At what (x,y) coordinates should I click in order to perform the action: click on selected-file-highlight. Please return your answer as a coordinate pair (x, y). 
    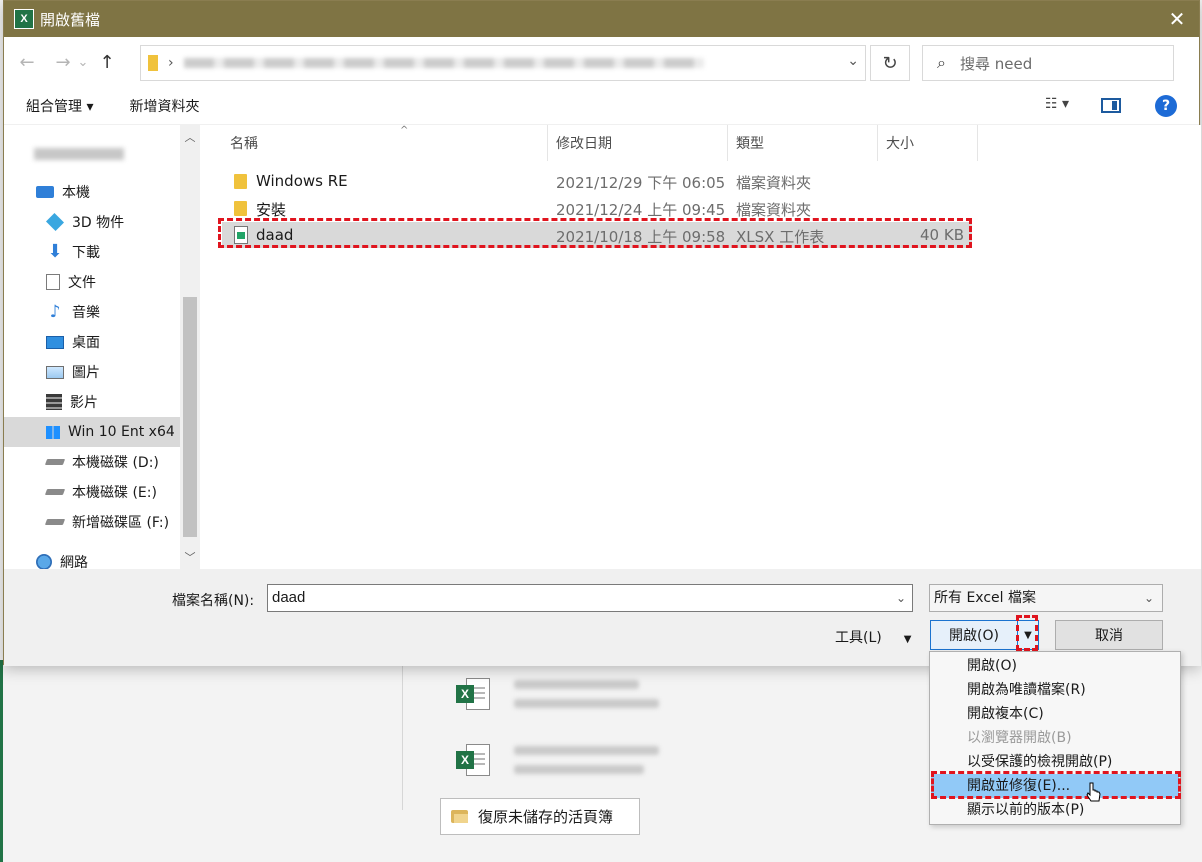
    Looking at the image, I should click on (595, 233).